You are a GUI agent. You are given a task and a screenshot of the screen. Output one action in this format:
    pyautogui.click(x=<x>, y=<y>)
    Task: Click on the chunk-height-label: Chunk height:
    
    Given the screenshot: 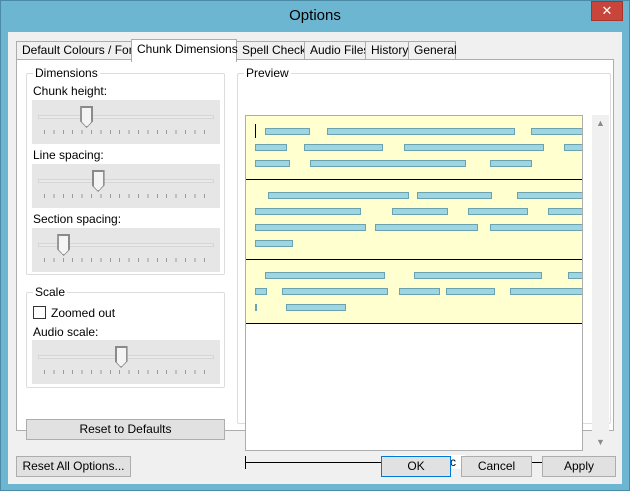 What is the action you would take?
    pyautogui.click(x=70, y=91)
    